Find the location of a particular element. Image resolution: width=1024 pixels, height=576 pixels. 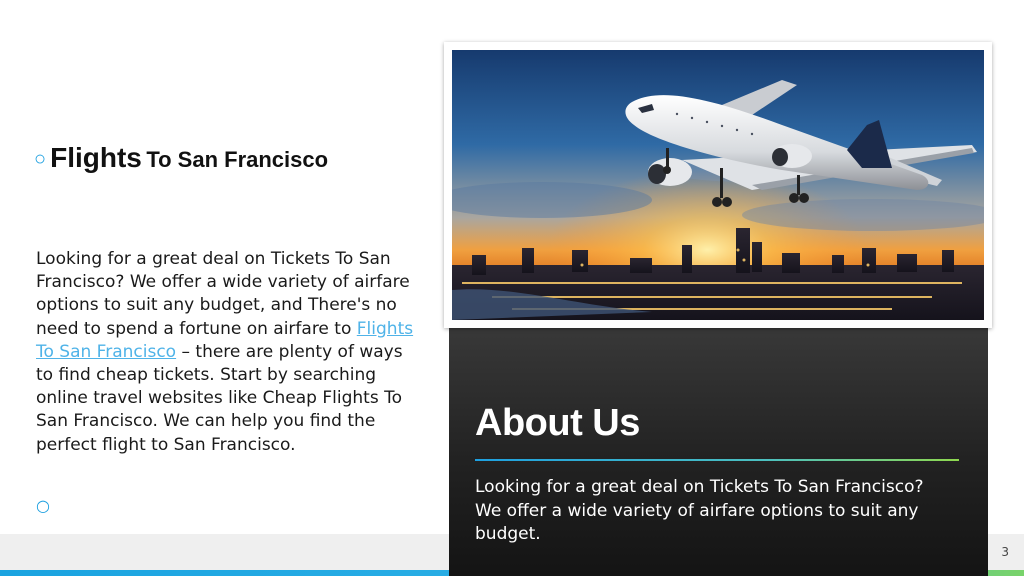

slide-heading: ○ Flights To San Francisco is located at coordinates (181, 158).